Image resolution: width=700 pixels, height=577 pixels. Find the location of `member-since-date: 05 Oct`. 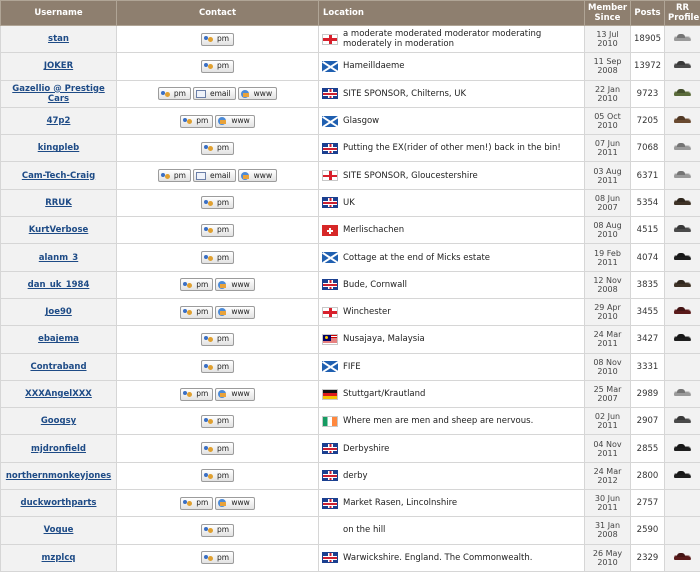

member-since-date: 05 Oct is located at coordinates (607, 117).